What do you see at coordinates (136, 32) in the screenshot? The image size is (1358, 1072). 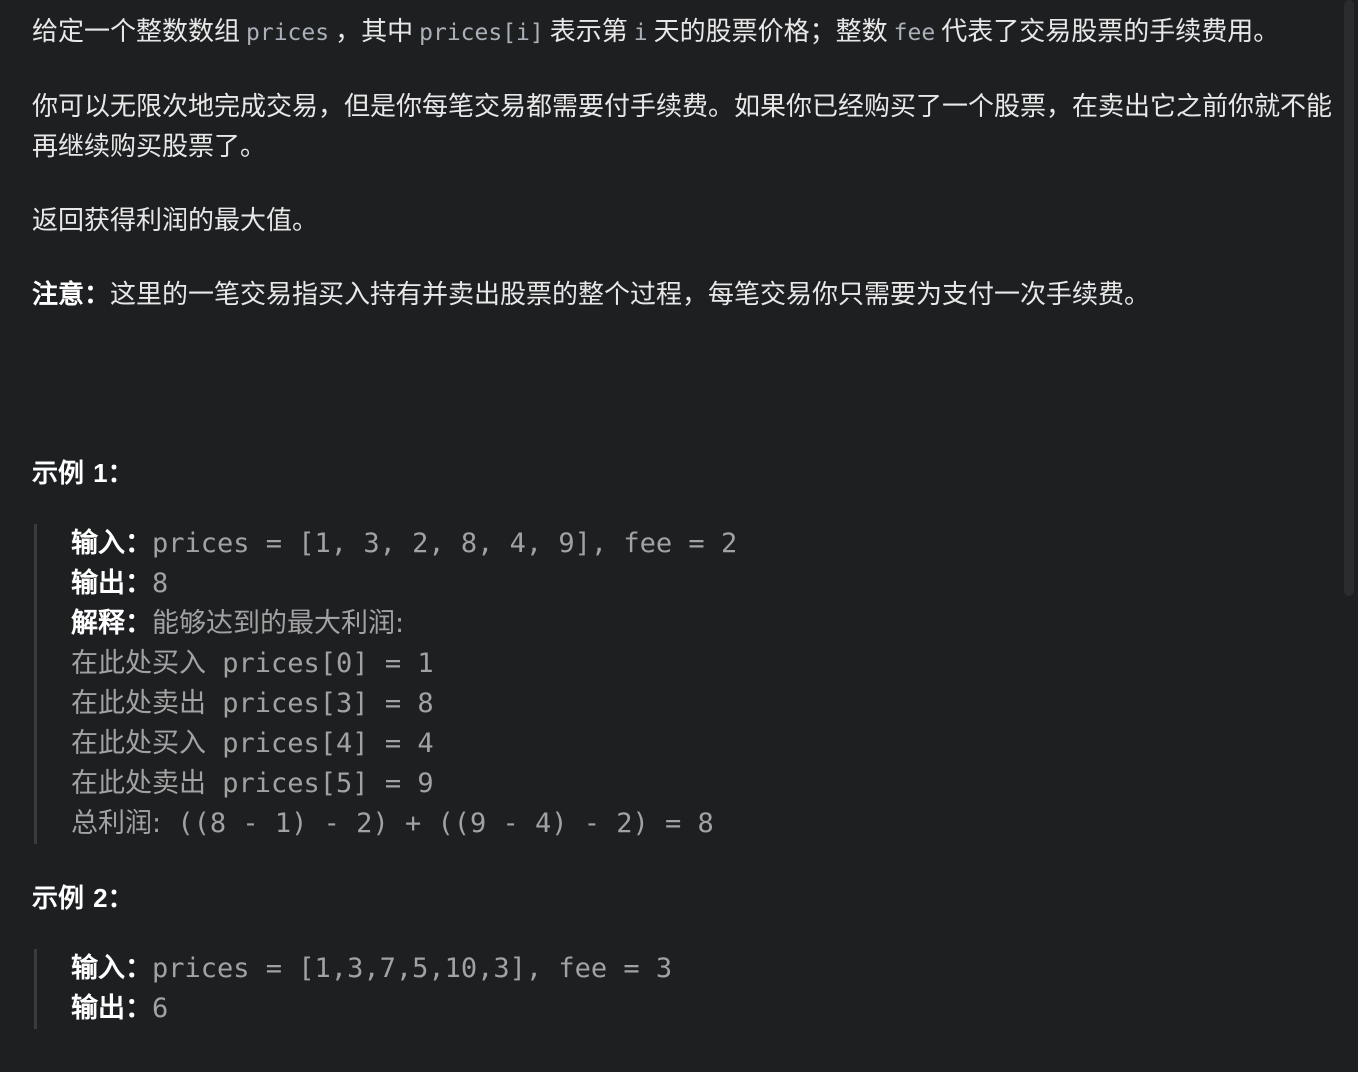 I see `text: 给定一个整数数组` at bounding box center [136, 32].